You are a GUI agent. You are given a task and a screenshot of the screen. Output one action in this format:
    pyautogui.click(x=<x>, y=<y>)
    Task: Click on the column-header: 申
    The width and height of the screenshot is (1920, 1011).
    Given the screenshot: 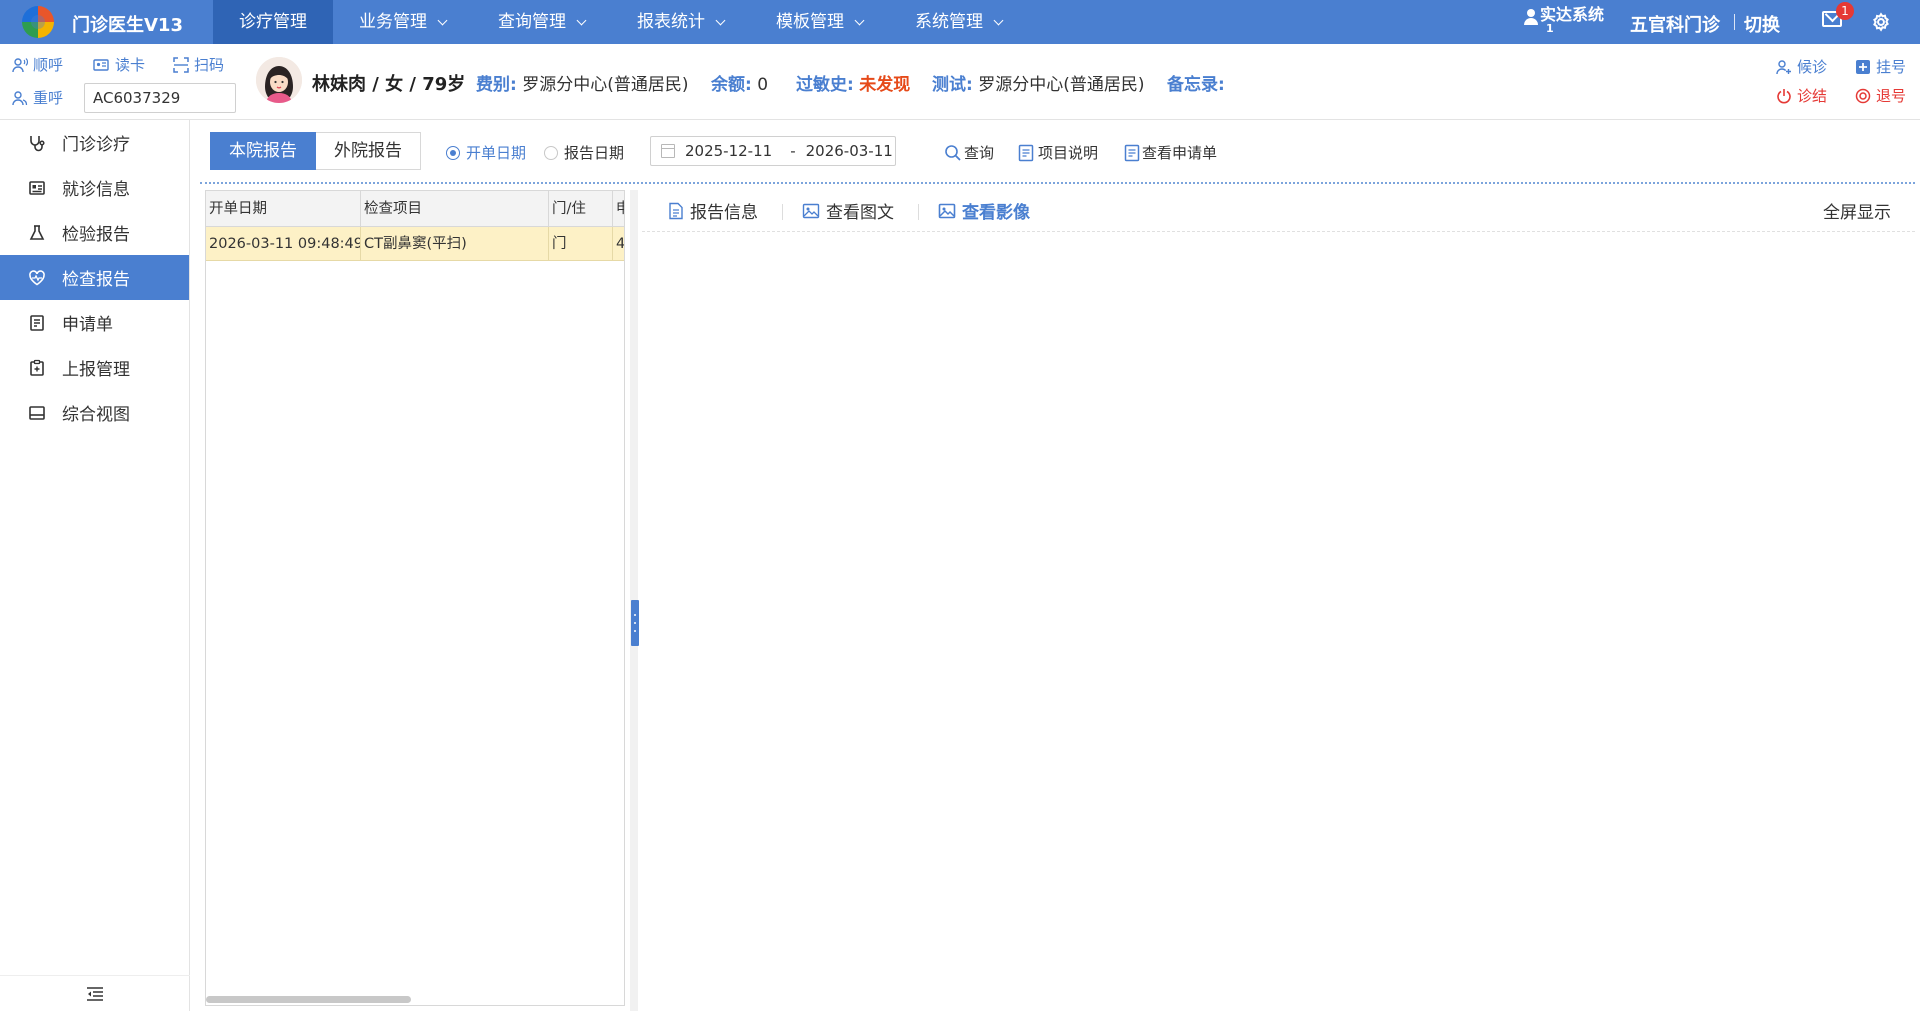 What is the action you would take?
    pyautogui.click(x=618, y=208)
    